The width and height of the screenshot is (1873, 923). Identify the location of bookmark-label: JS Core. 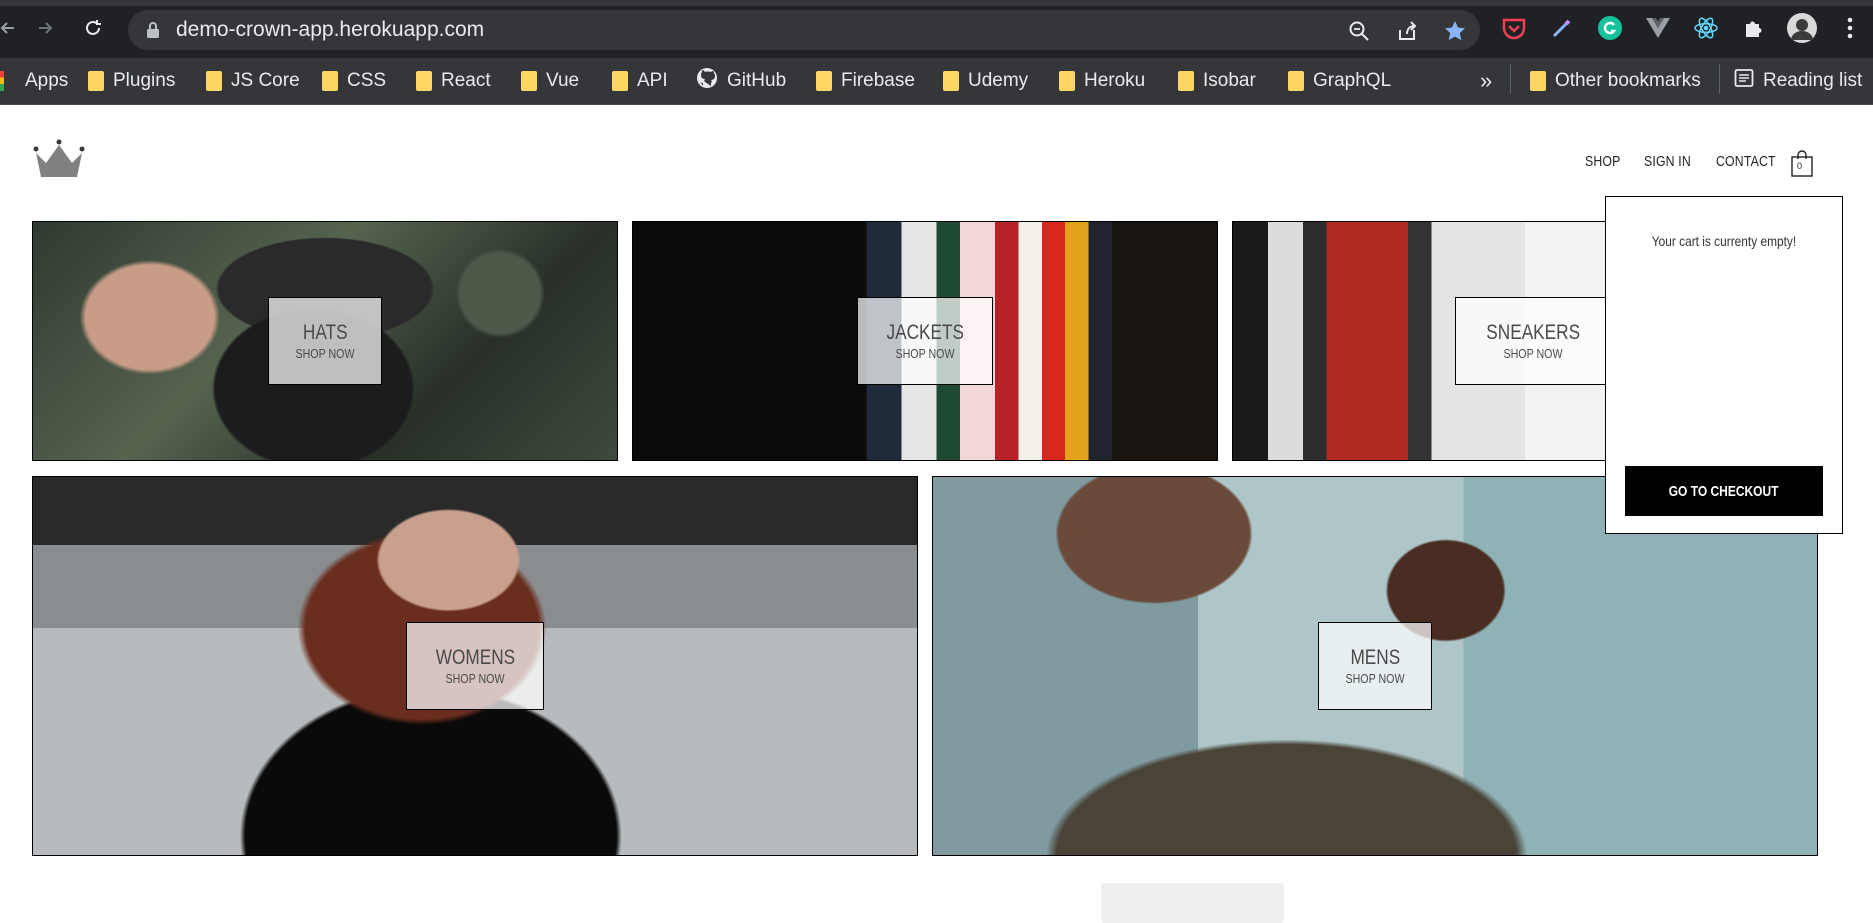
(265, 80).